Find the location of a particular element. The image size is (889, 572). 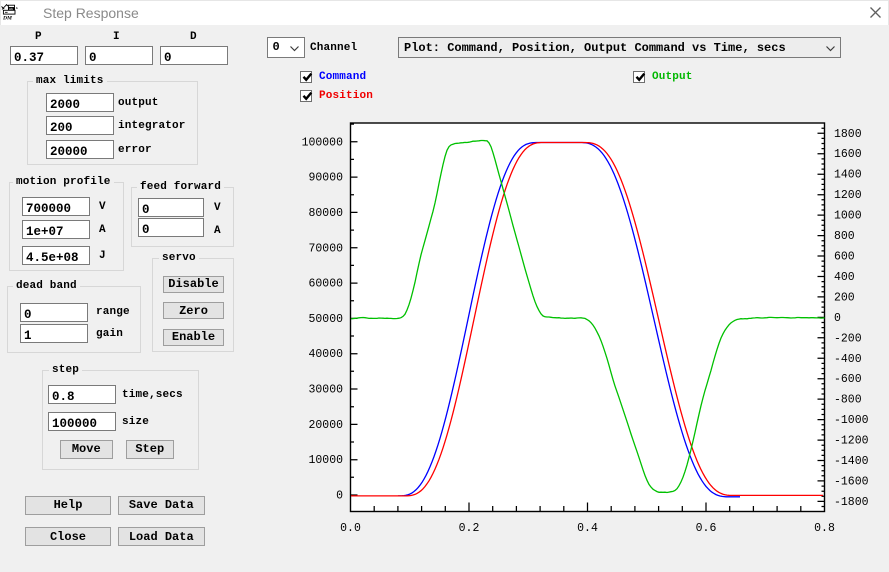

svg-text: -1400 is located at coordinates (851, 461).